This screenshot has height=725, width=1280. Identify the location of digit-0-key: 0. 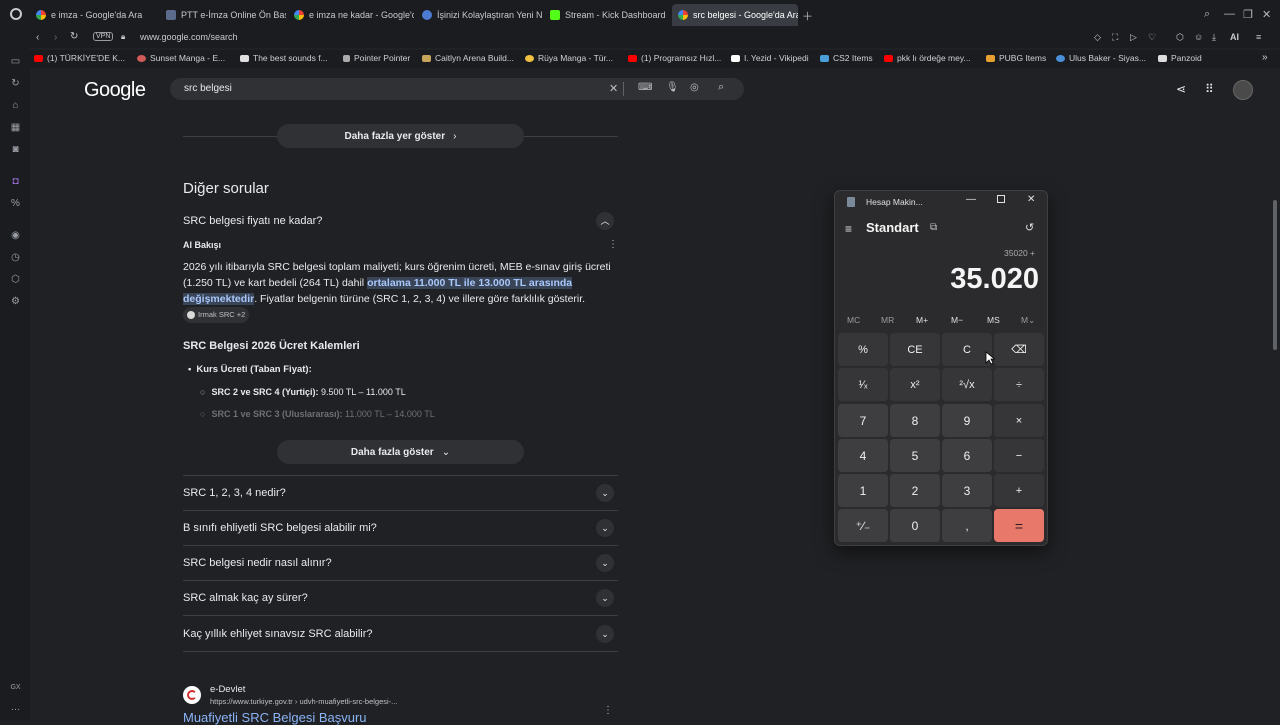
(915, 525).